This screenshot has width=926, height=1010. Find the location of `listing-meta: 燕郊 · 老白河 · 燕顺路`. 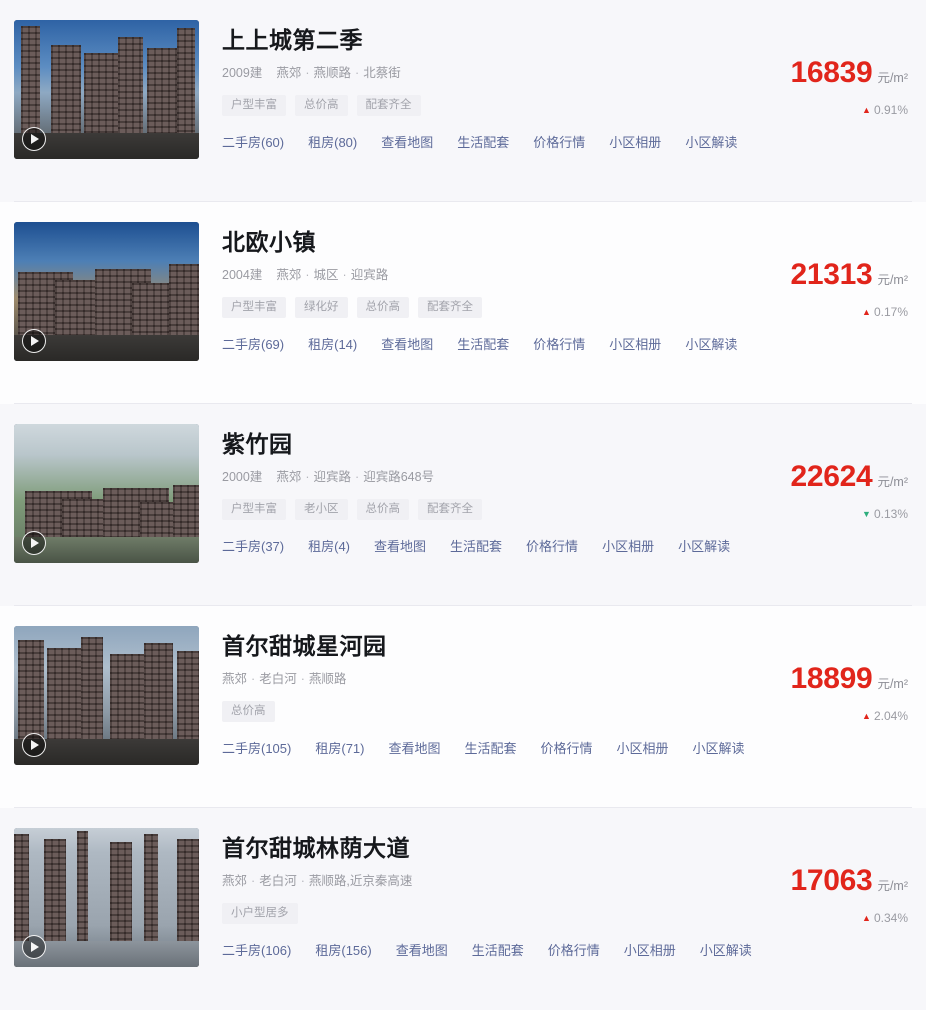

listing-meta: 燕郊 · 老白河 · 燕顺路 is located at coordinates (464, 679).